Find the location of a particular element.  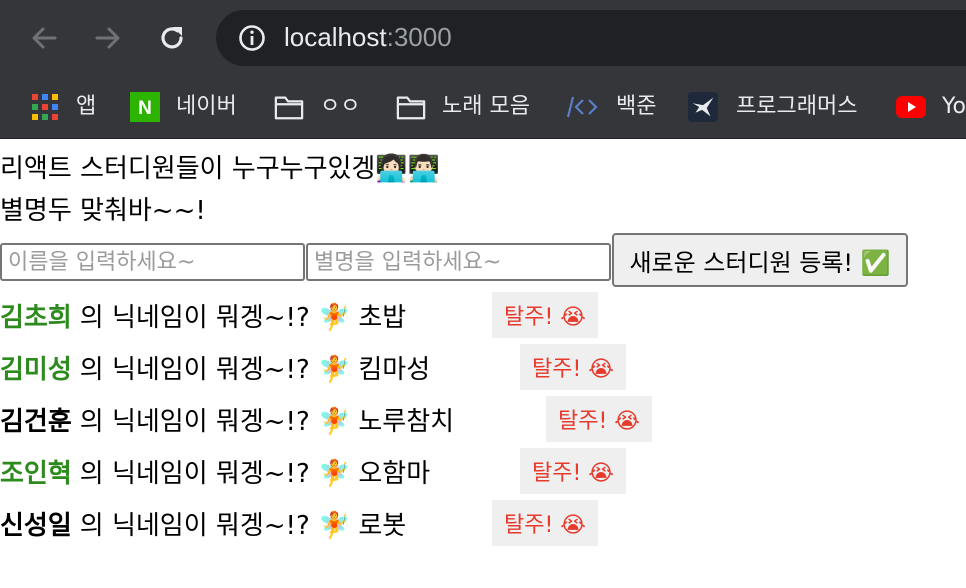

naver-icon: N is located at coordinates (145, 107).